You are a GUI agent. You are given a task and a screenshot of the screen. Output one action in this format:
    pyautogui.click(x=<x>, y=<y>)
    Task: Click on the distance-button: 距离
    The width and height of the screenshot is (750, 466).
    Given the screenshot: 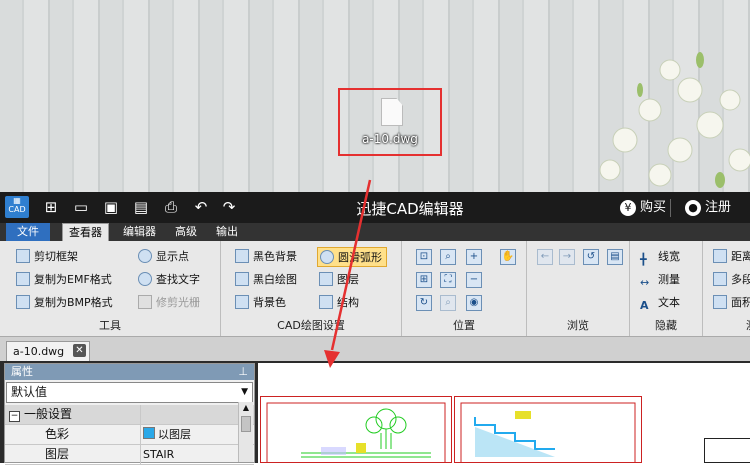 What is the action you would take?
    pyautogui.click(x=731, y=257)
    